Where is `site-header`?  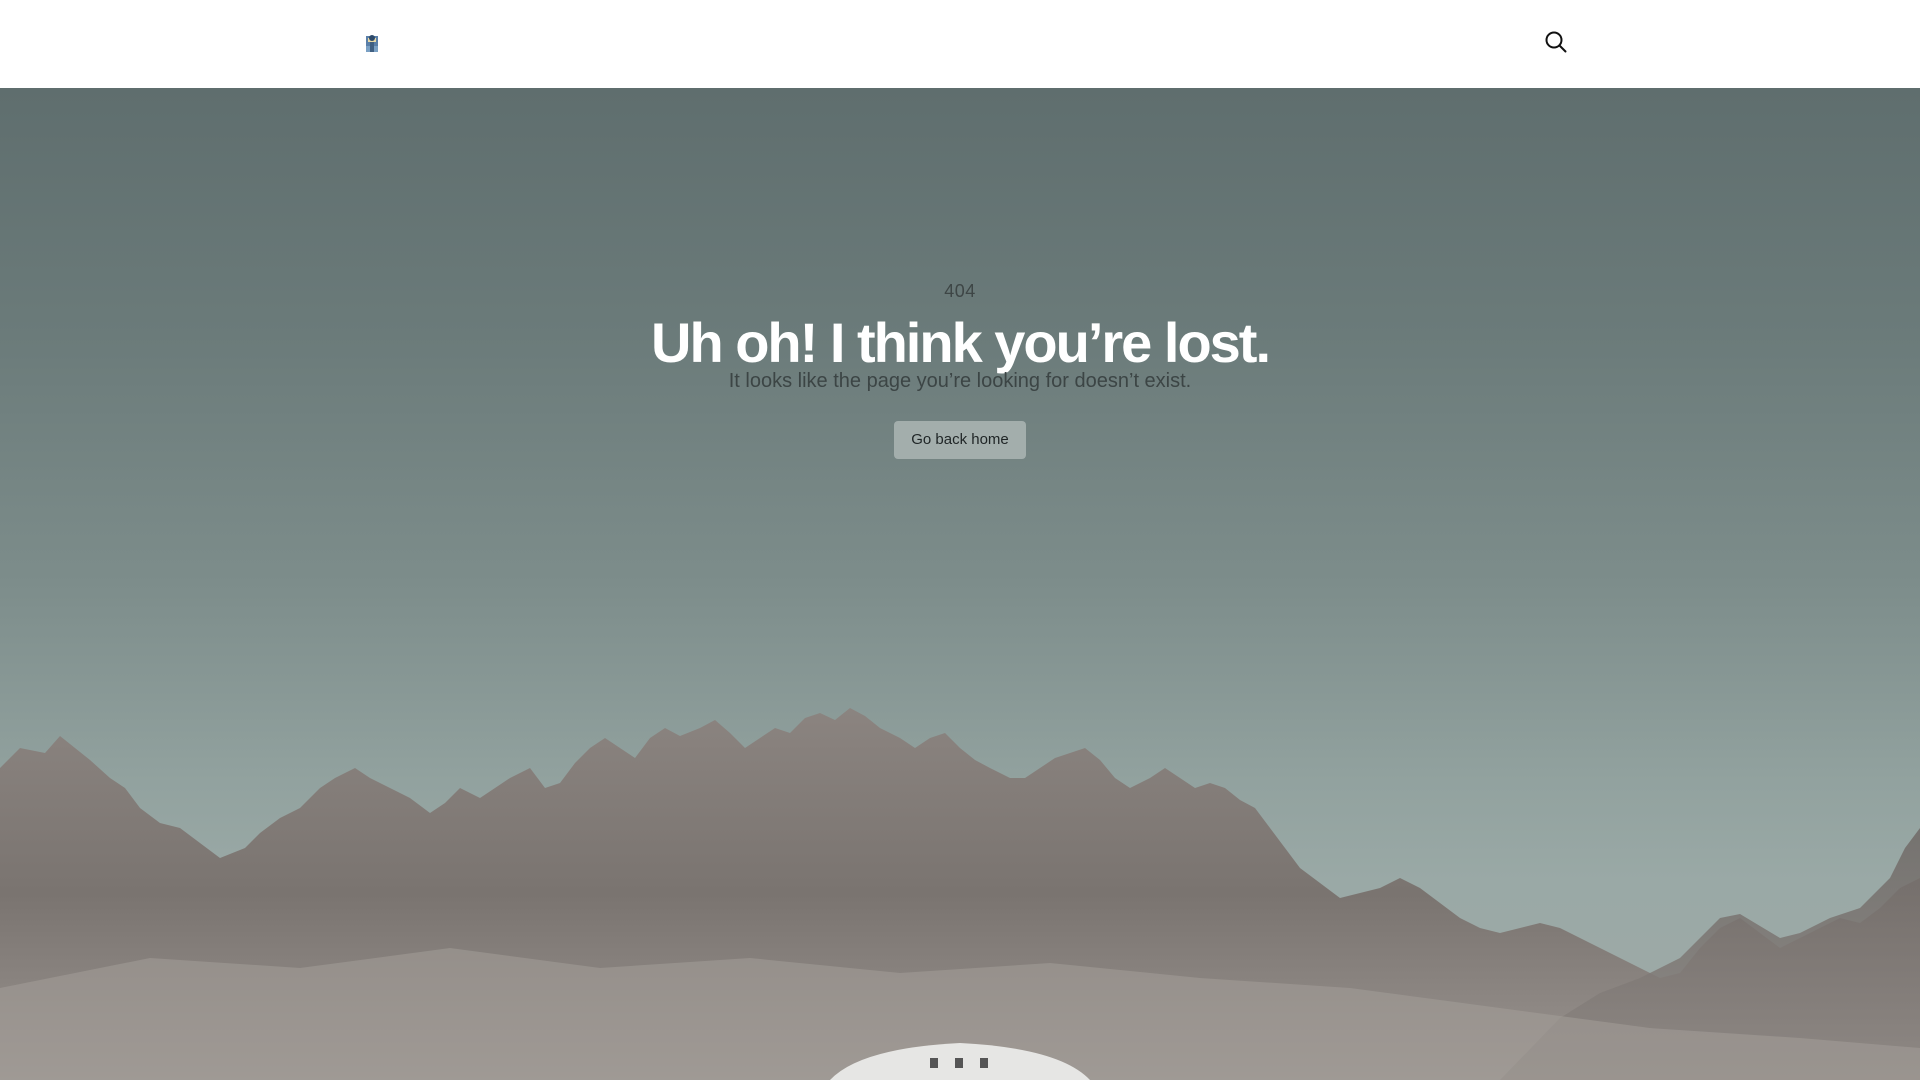
site-header is located at coordinates (960, 44).